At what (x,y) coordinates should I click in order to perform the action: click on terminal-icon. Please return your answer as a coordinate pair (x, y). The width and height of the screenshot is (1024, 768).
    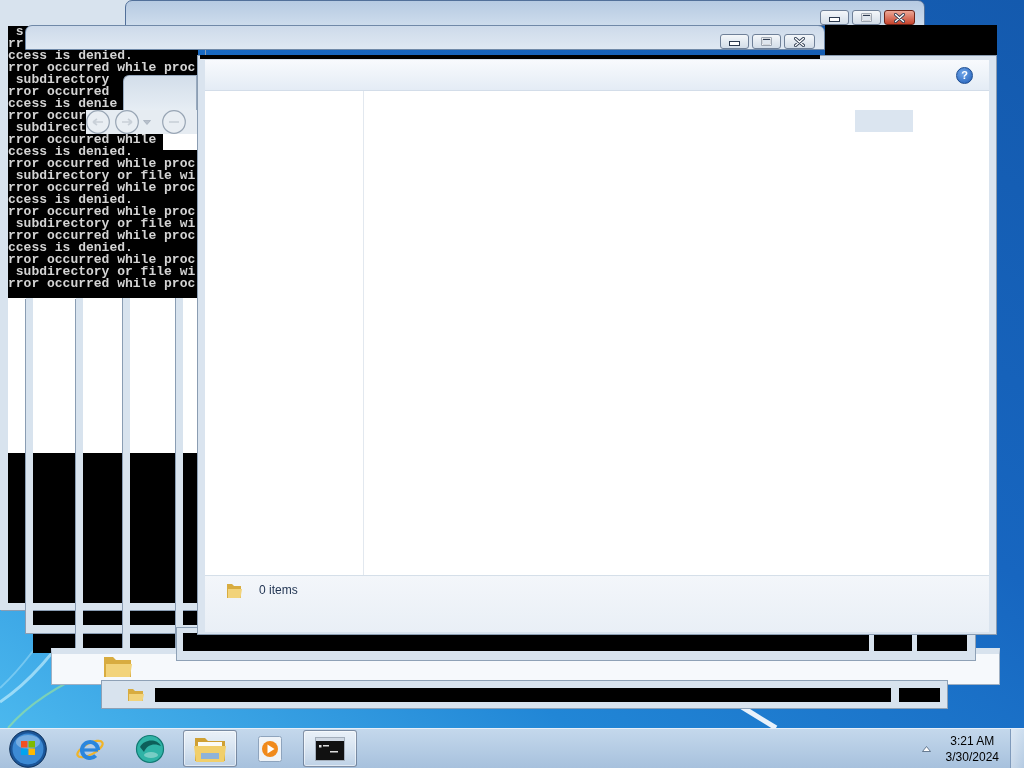
    Looking at the image, I should click on (330, 748).